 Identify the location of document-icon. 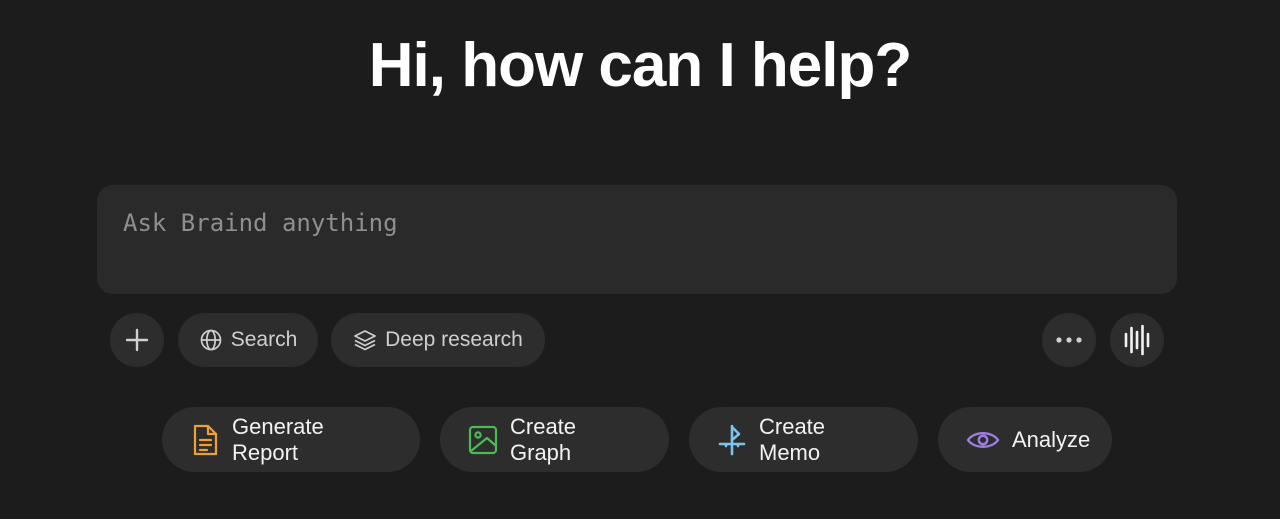
(205, 440).